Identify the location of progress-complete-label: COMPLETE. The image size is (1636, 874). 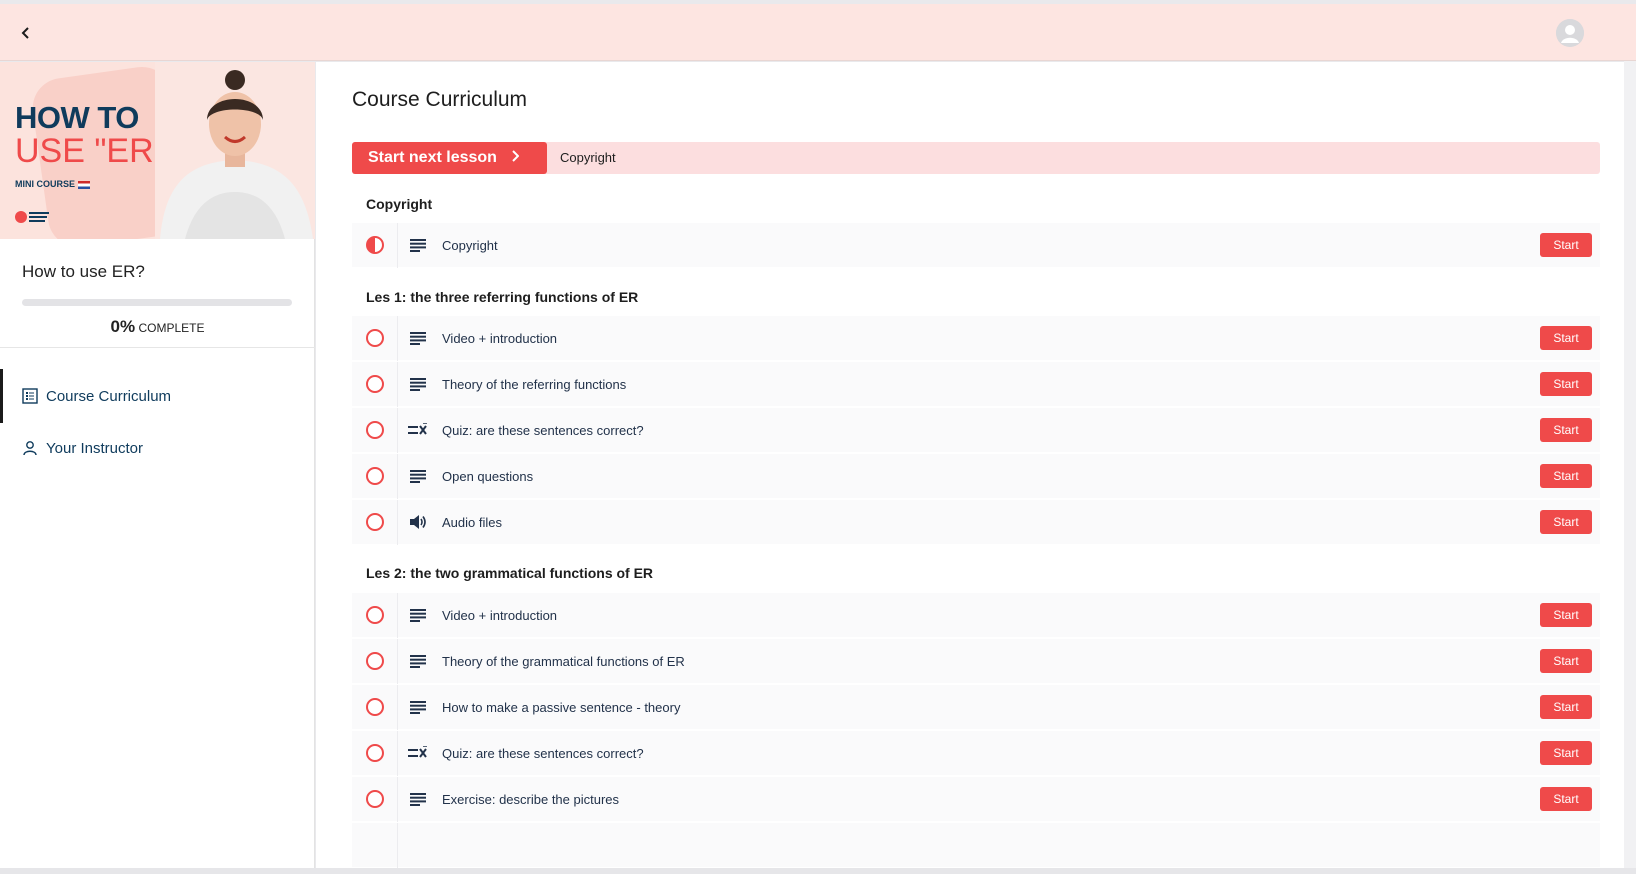
(171, 328).